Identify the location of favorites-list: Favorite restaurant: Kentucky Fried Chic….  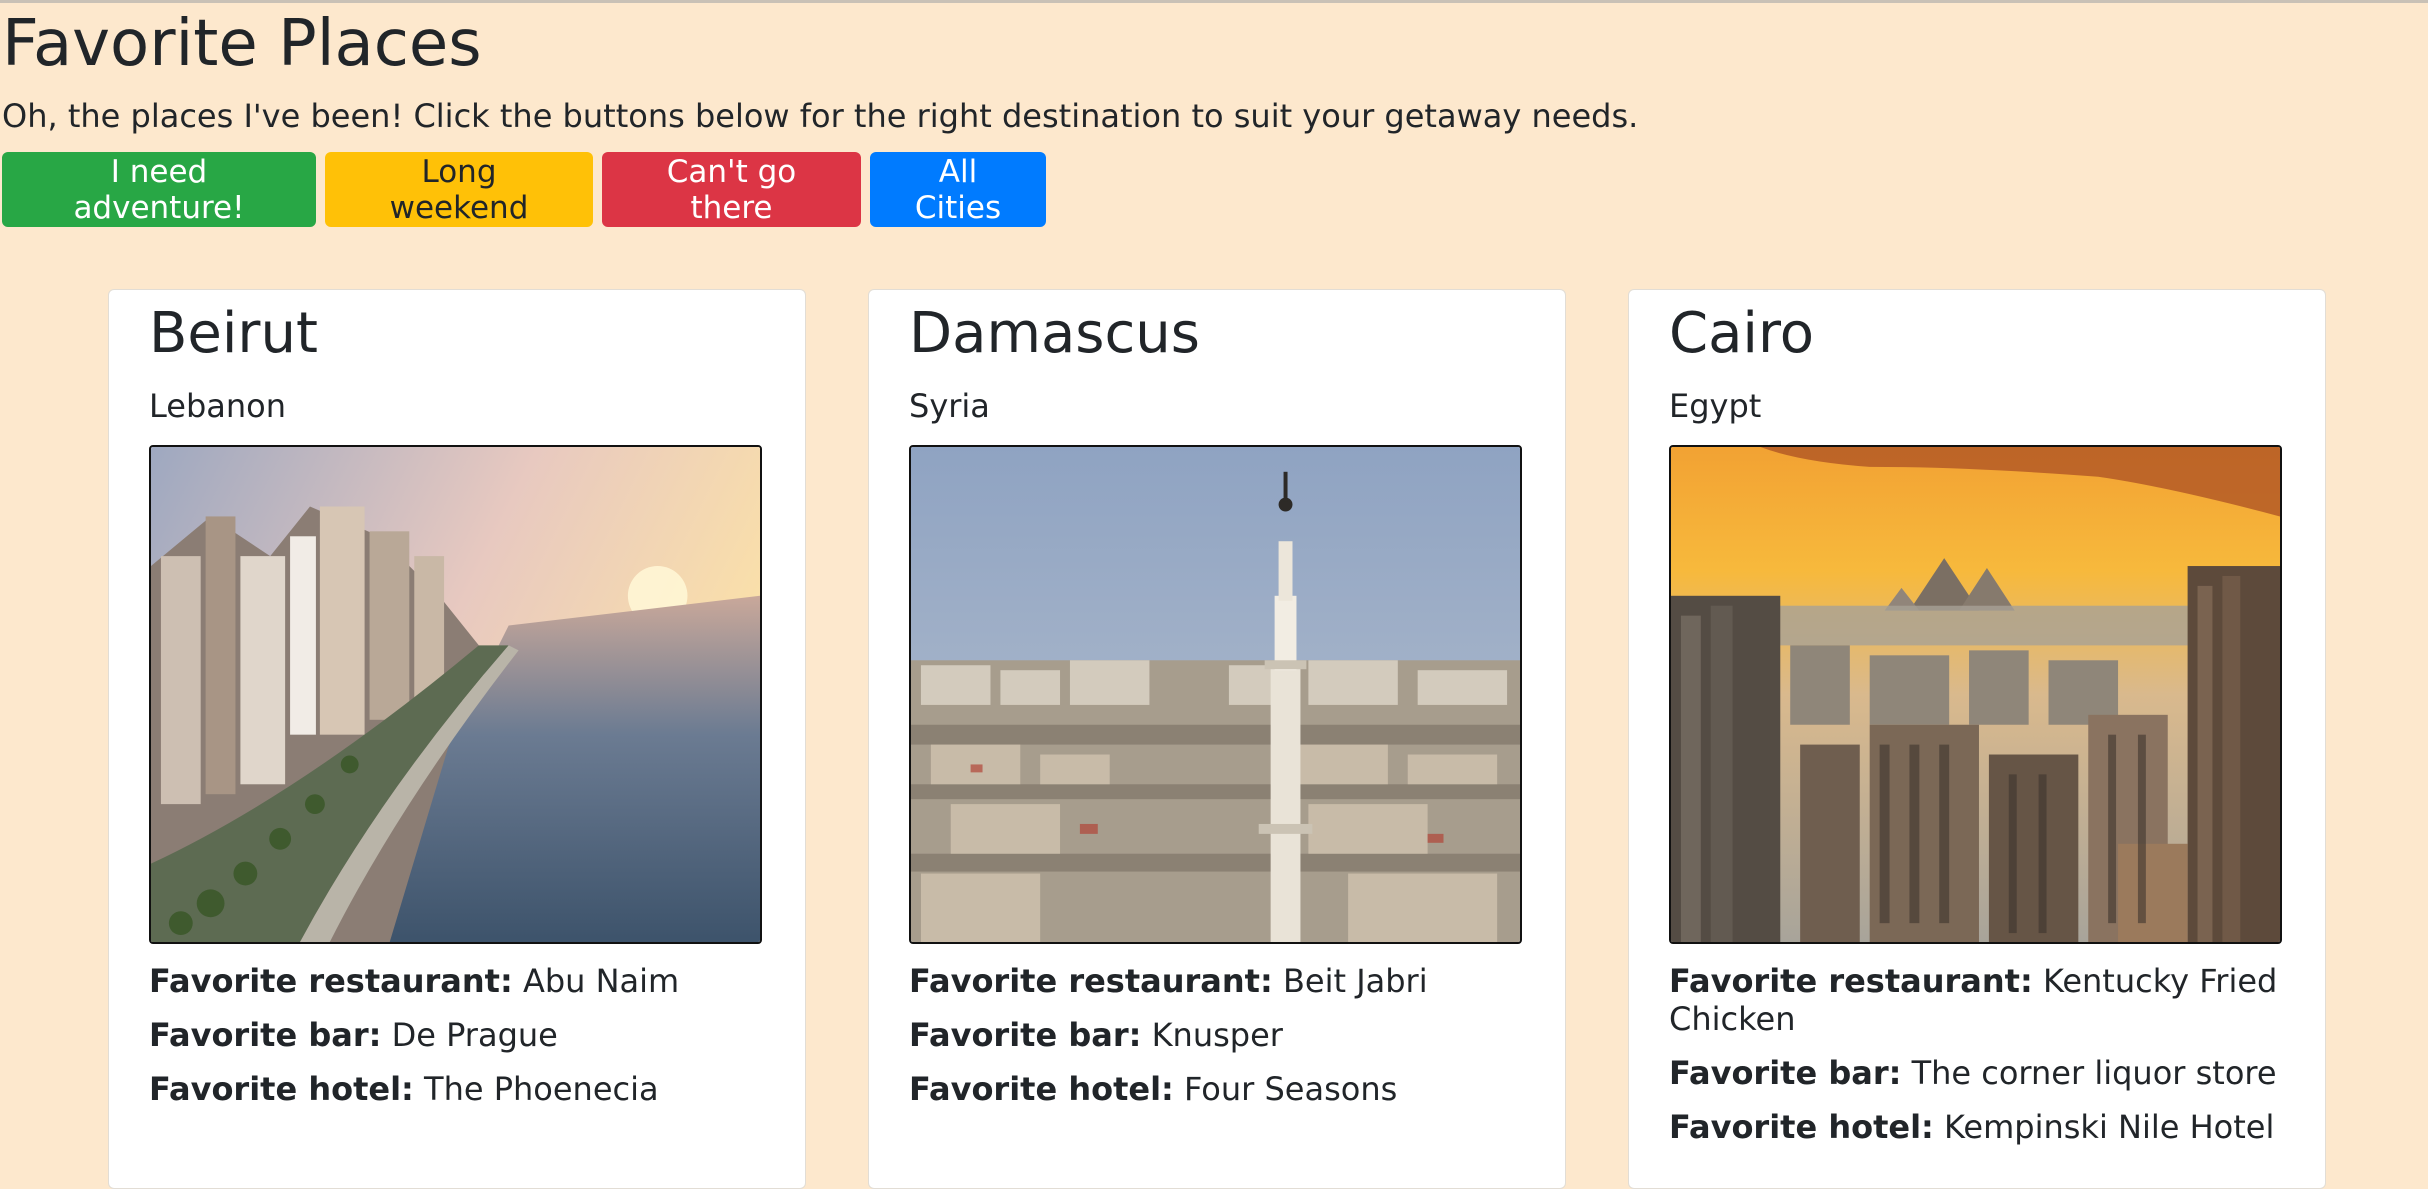
(1979, 1062).